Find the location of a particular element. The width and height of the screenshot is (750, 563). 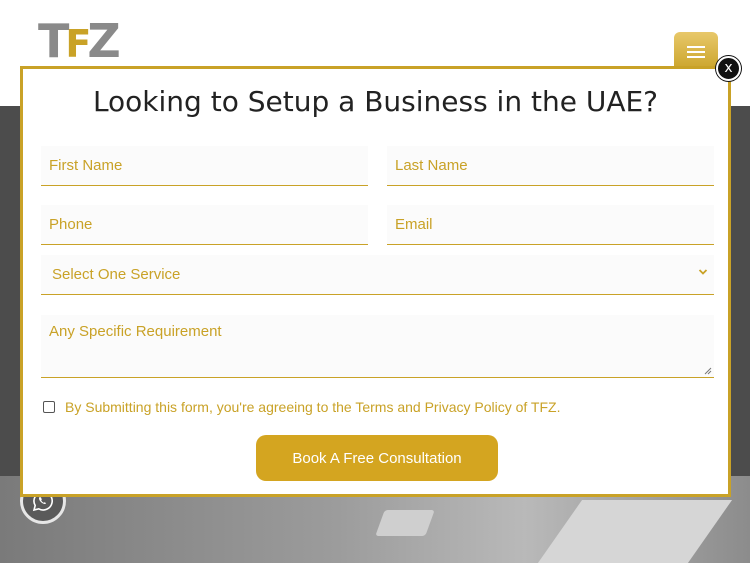

chevron-down-icon is located at coordinates (703, 272).